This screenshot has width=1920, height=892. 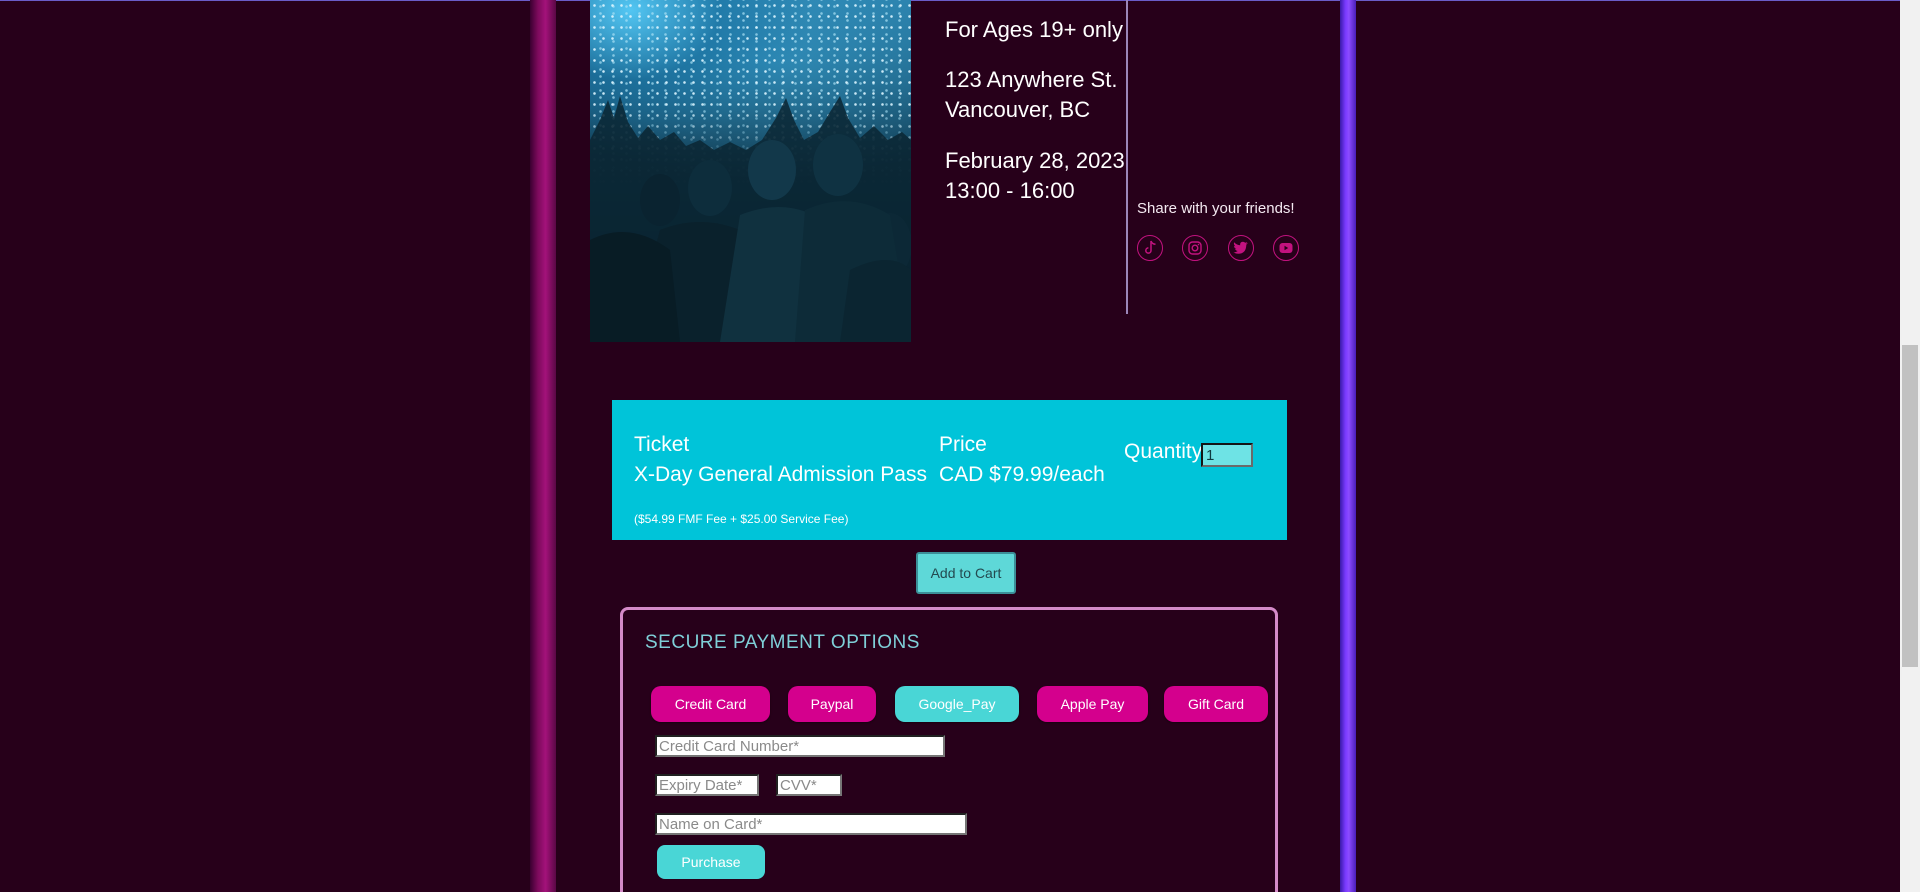 I want to click on event-date: February 28, 2023, so click(x=1035, y=160).